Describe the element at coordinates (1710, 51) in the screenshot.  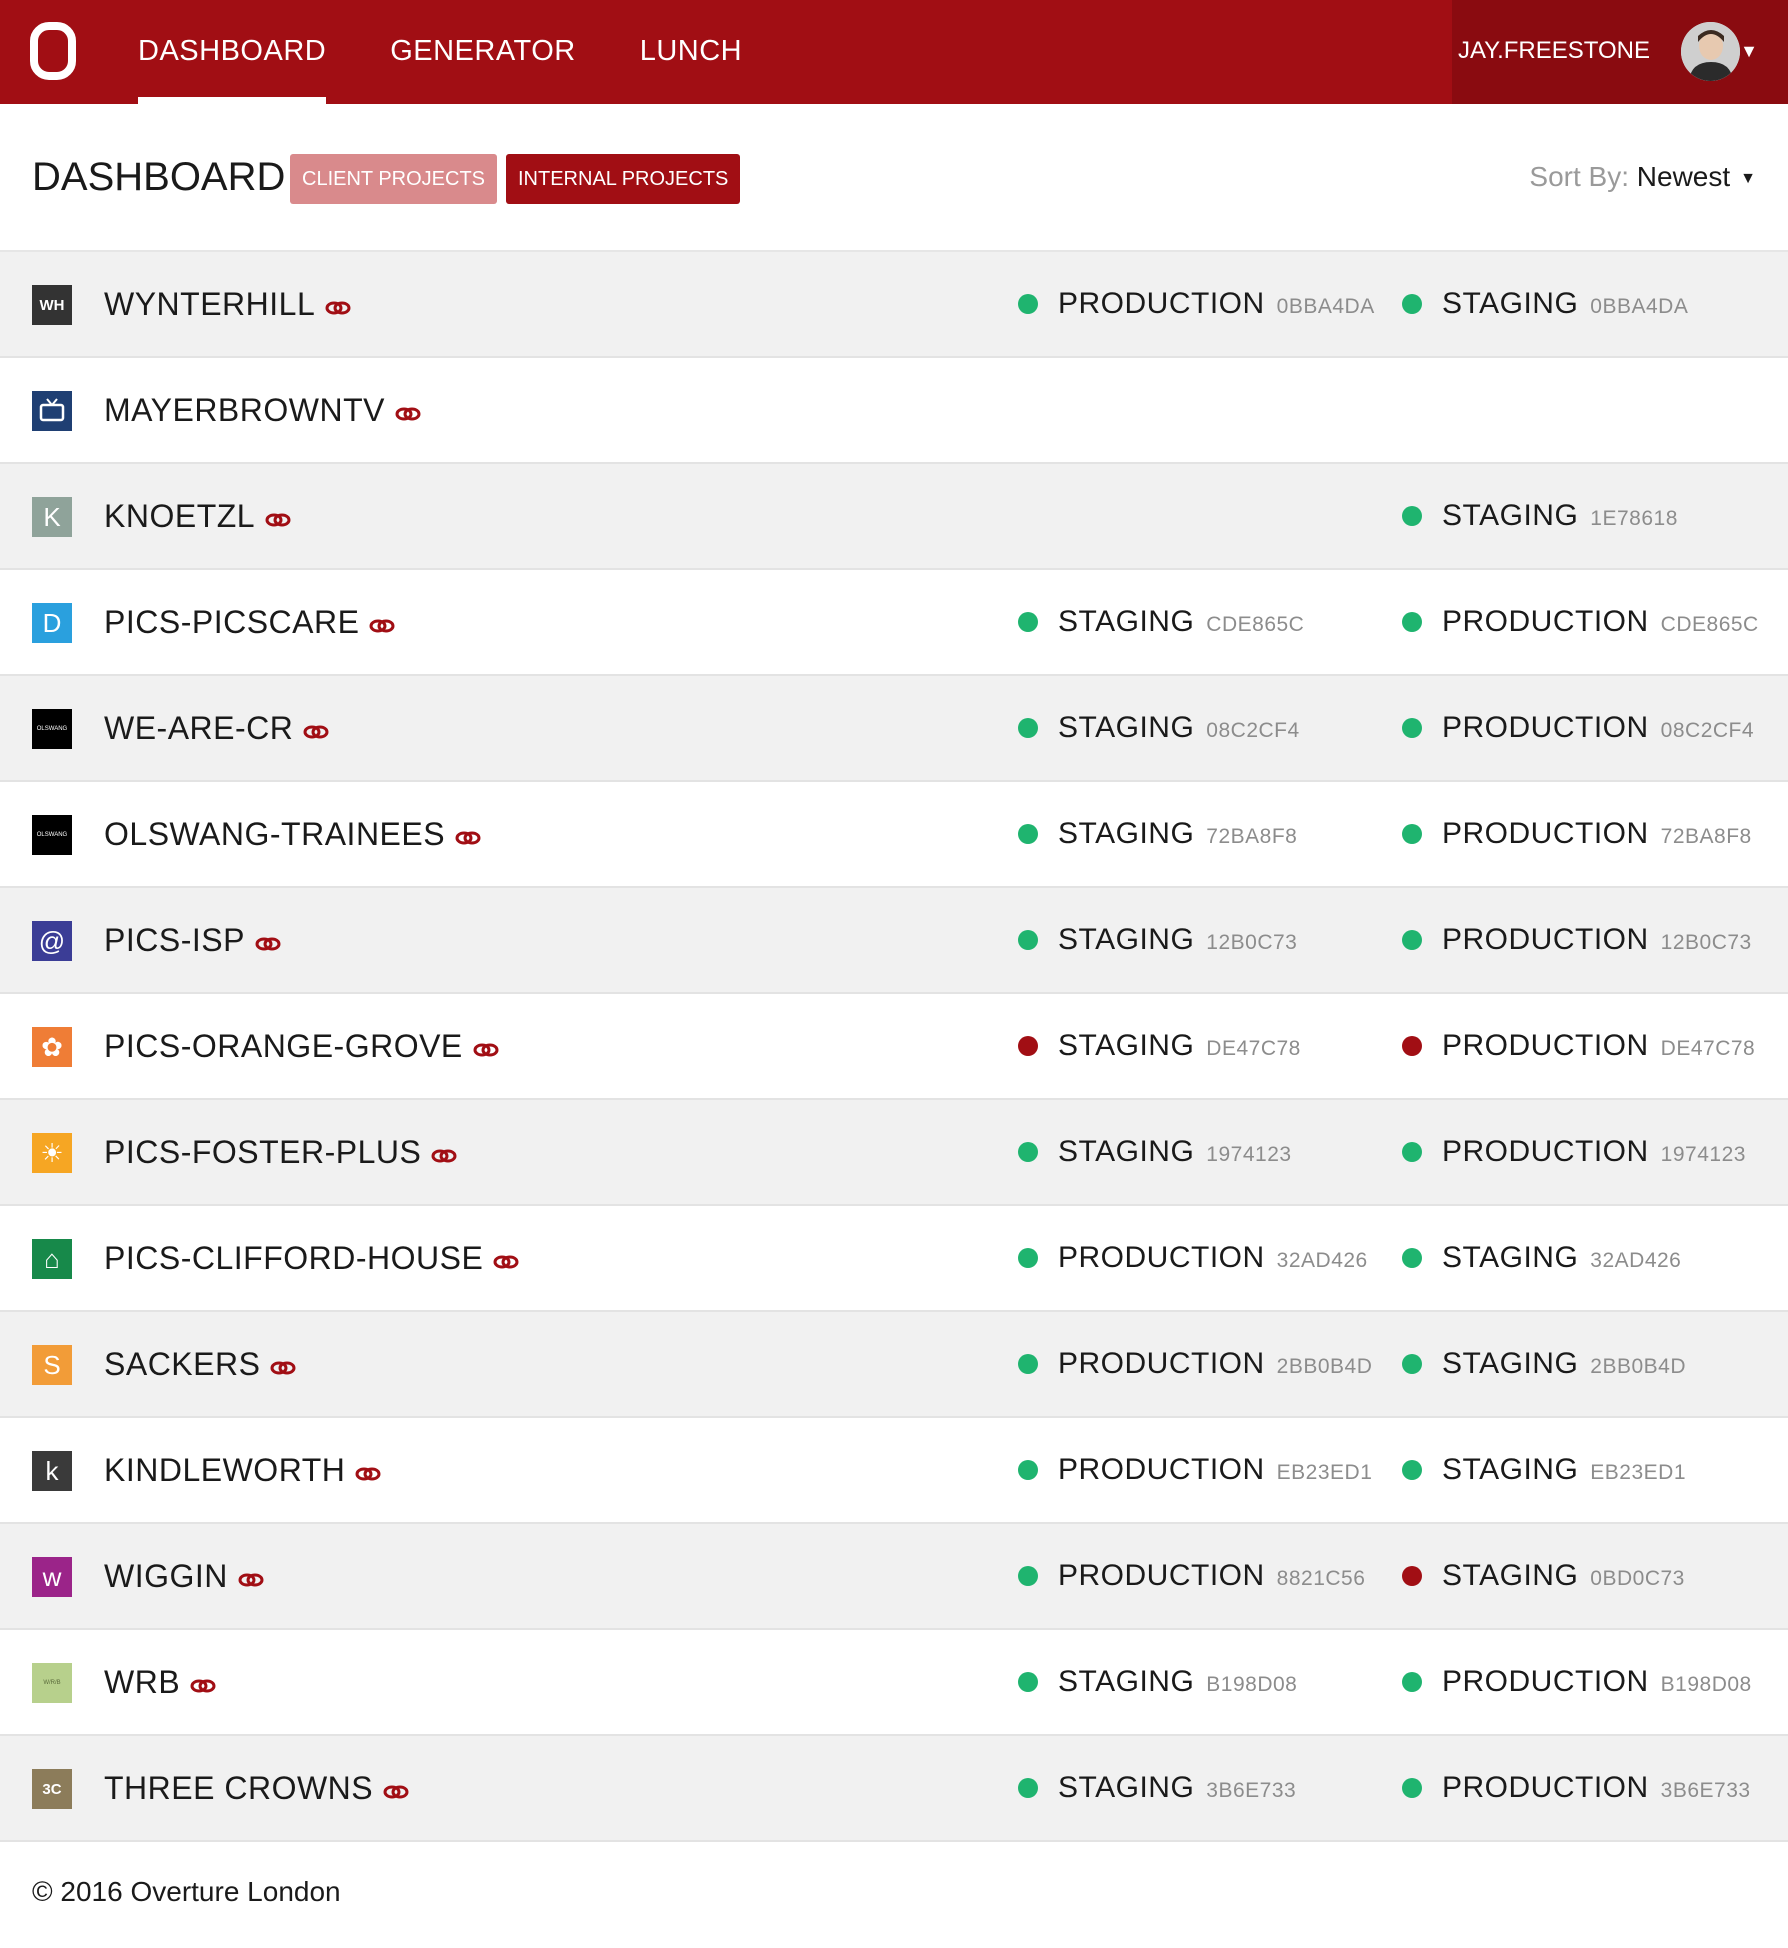
I see `avatar` at that location.